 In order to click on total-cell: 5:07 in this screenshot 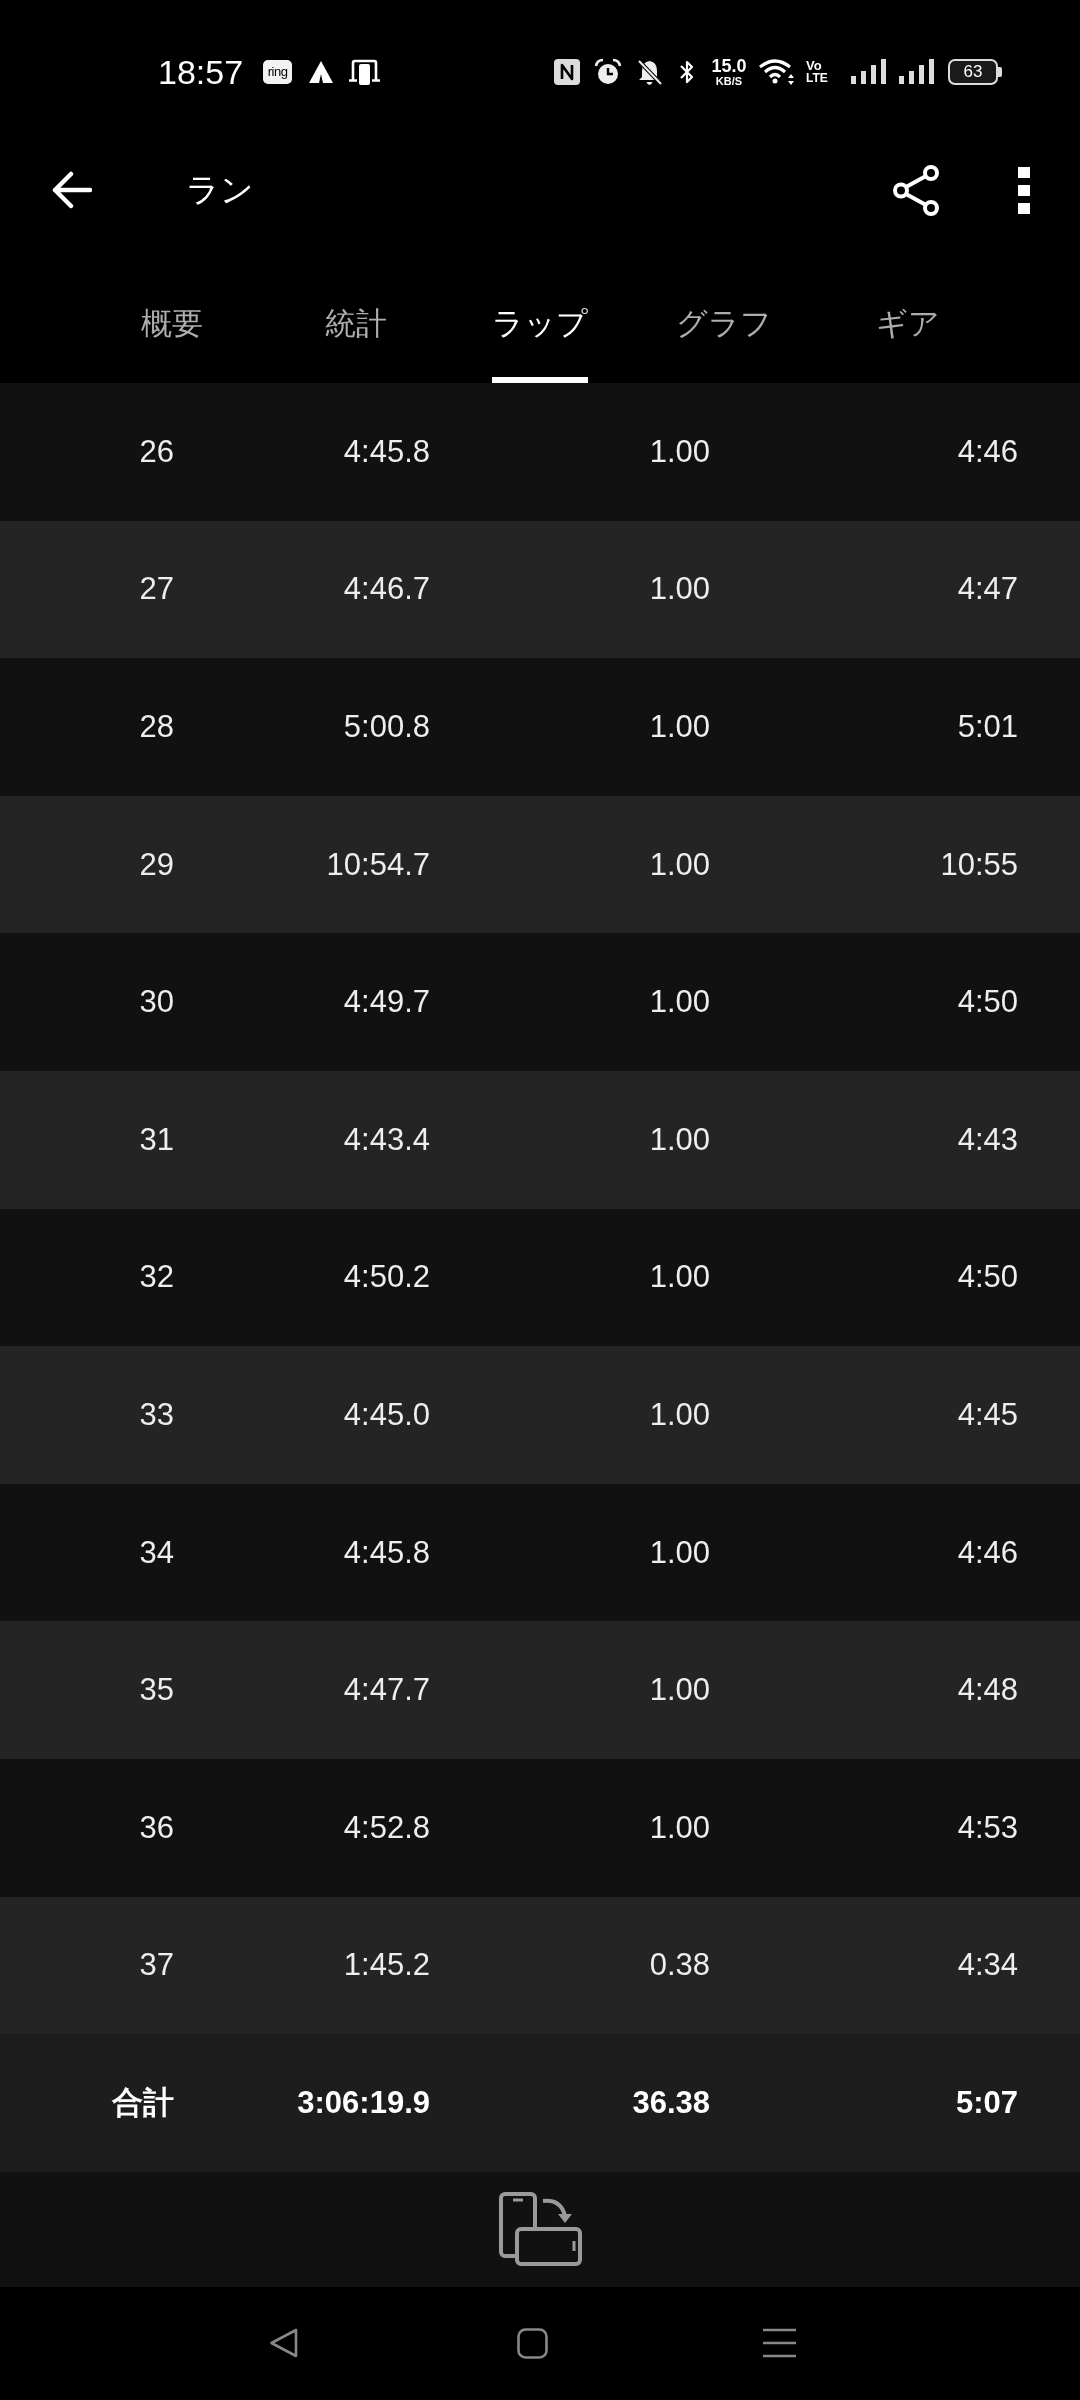, I will do `click(986, 2102)`.